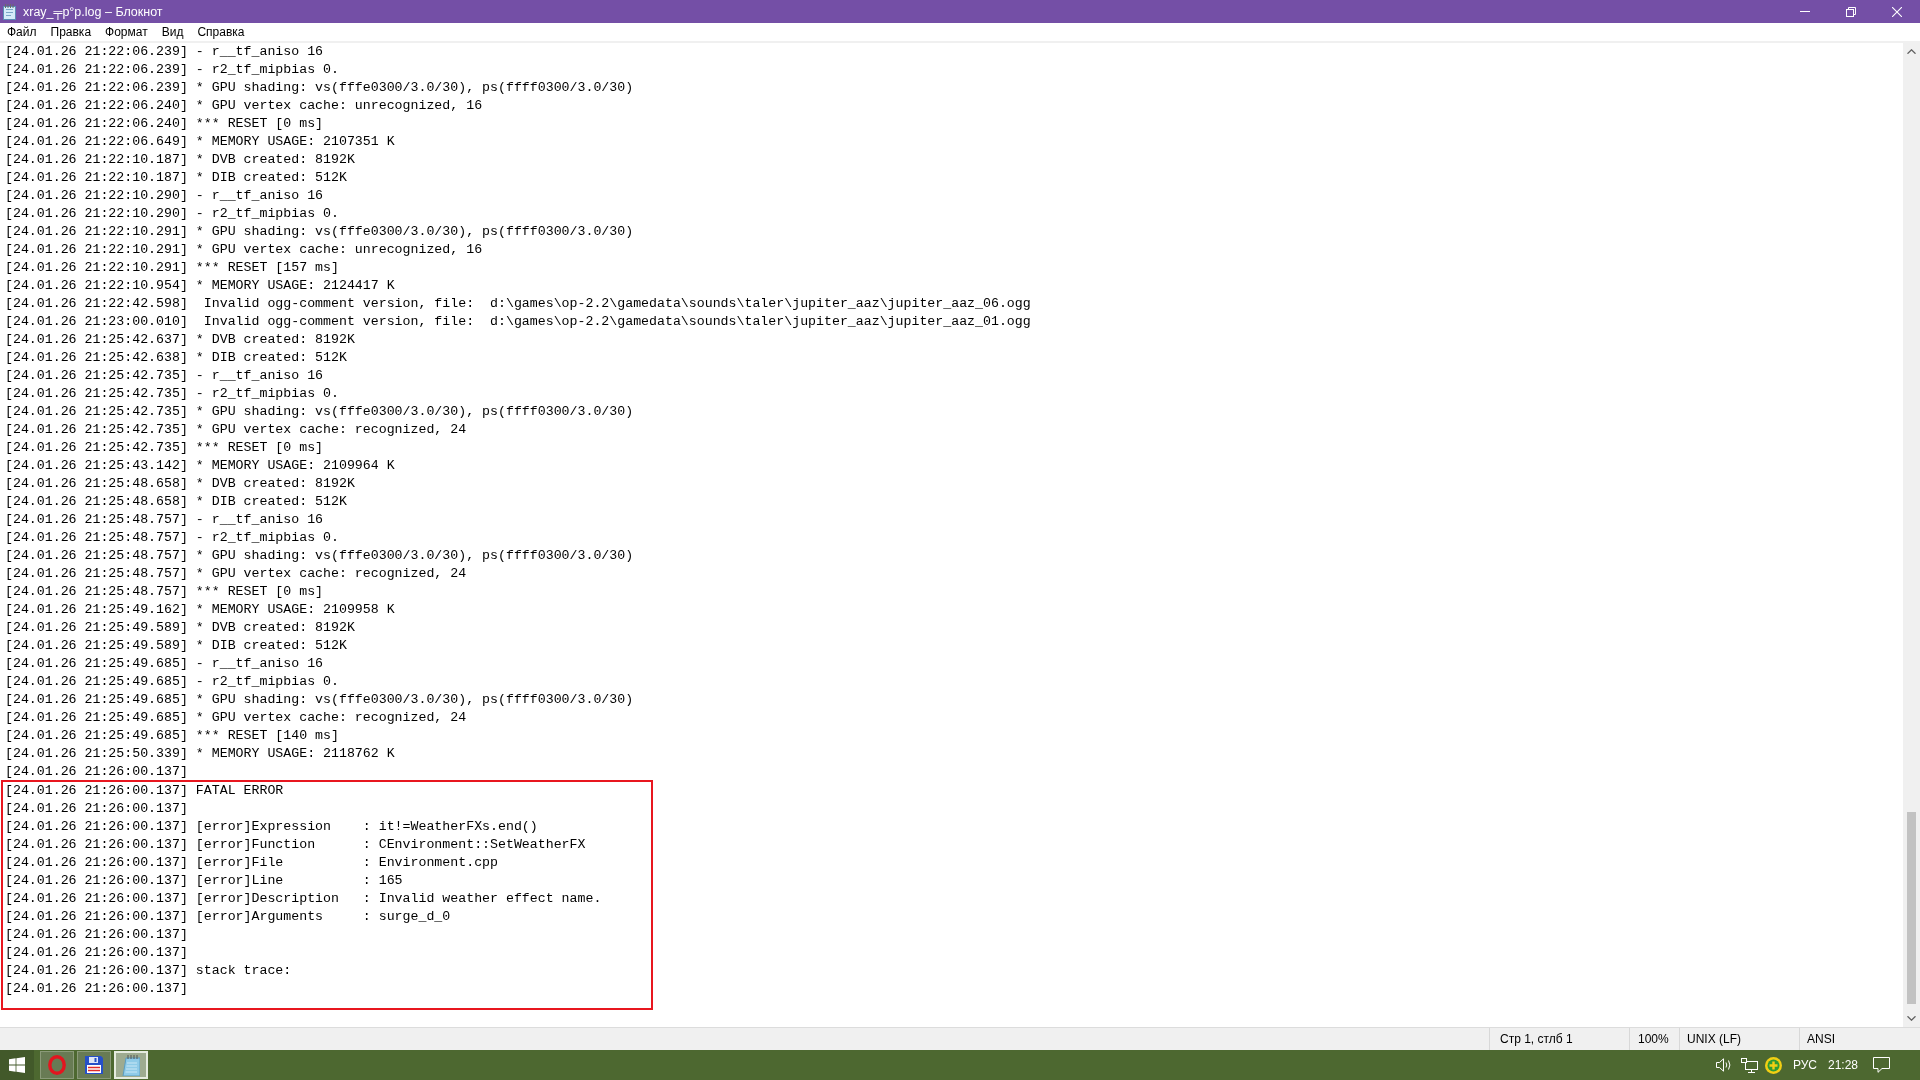  What do you see at coordinates (1723, 1065) in the screenshot?
I see `speaker-icon` at bounding box center [1723, 1065].